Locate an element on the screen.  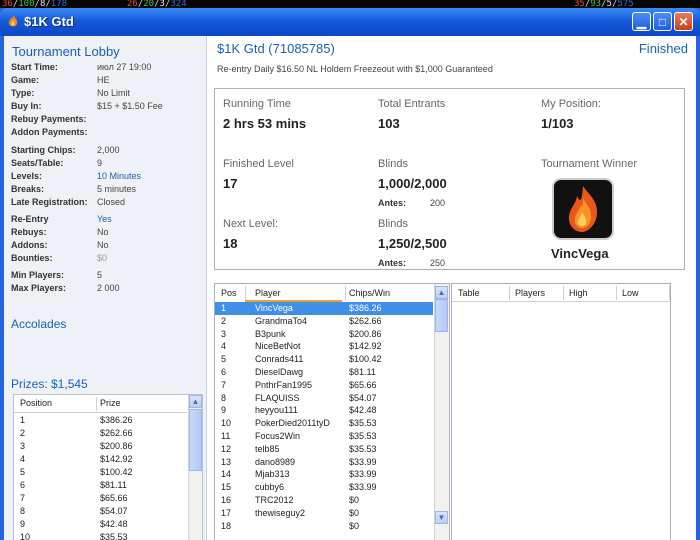
prize-row: 6 $81.11 is located at coordinates (100, 486).